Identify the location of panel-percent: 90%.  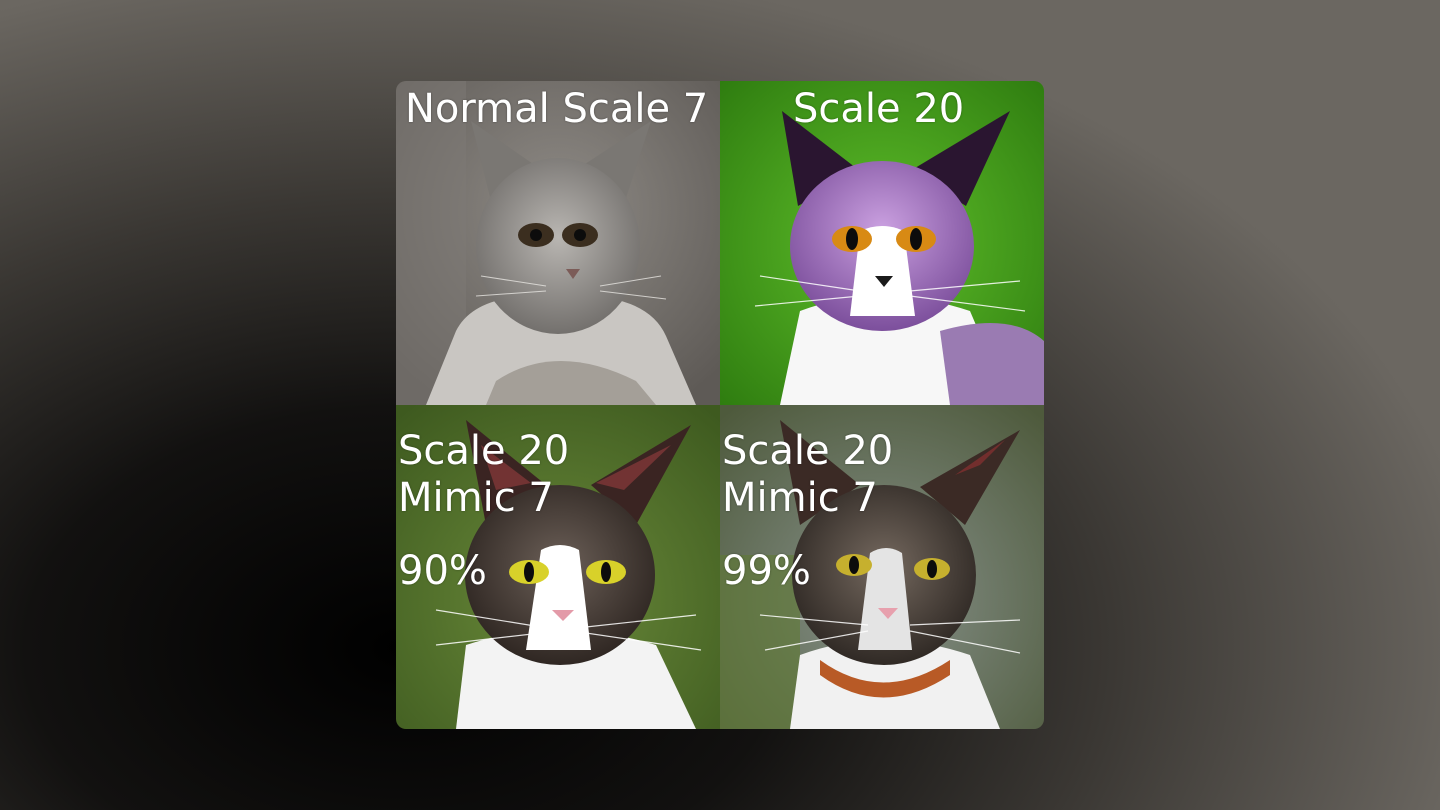
(442, 571).